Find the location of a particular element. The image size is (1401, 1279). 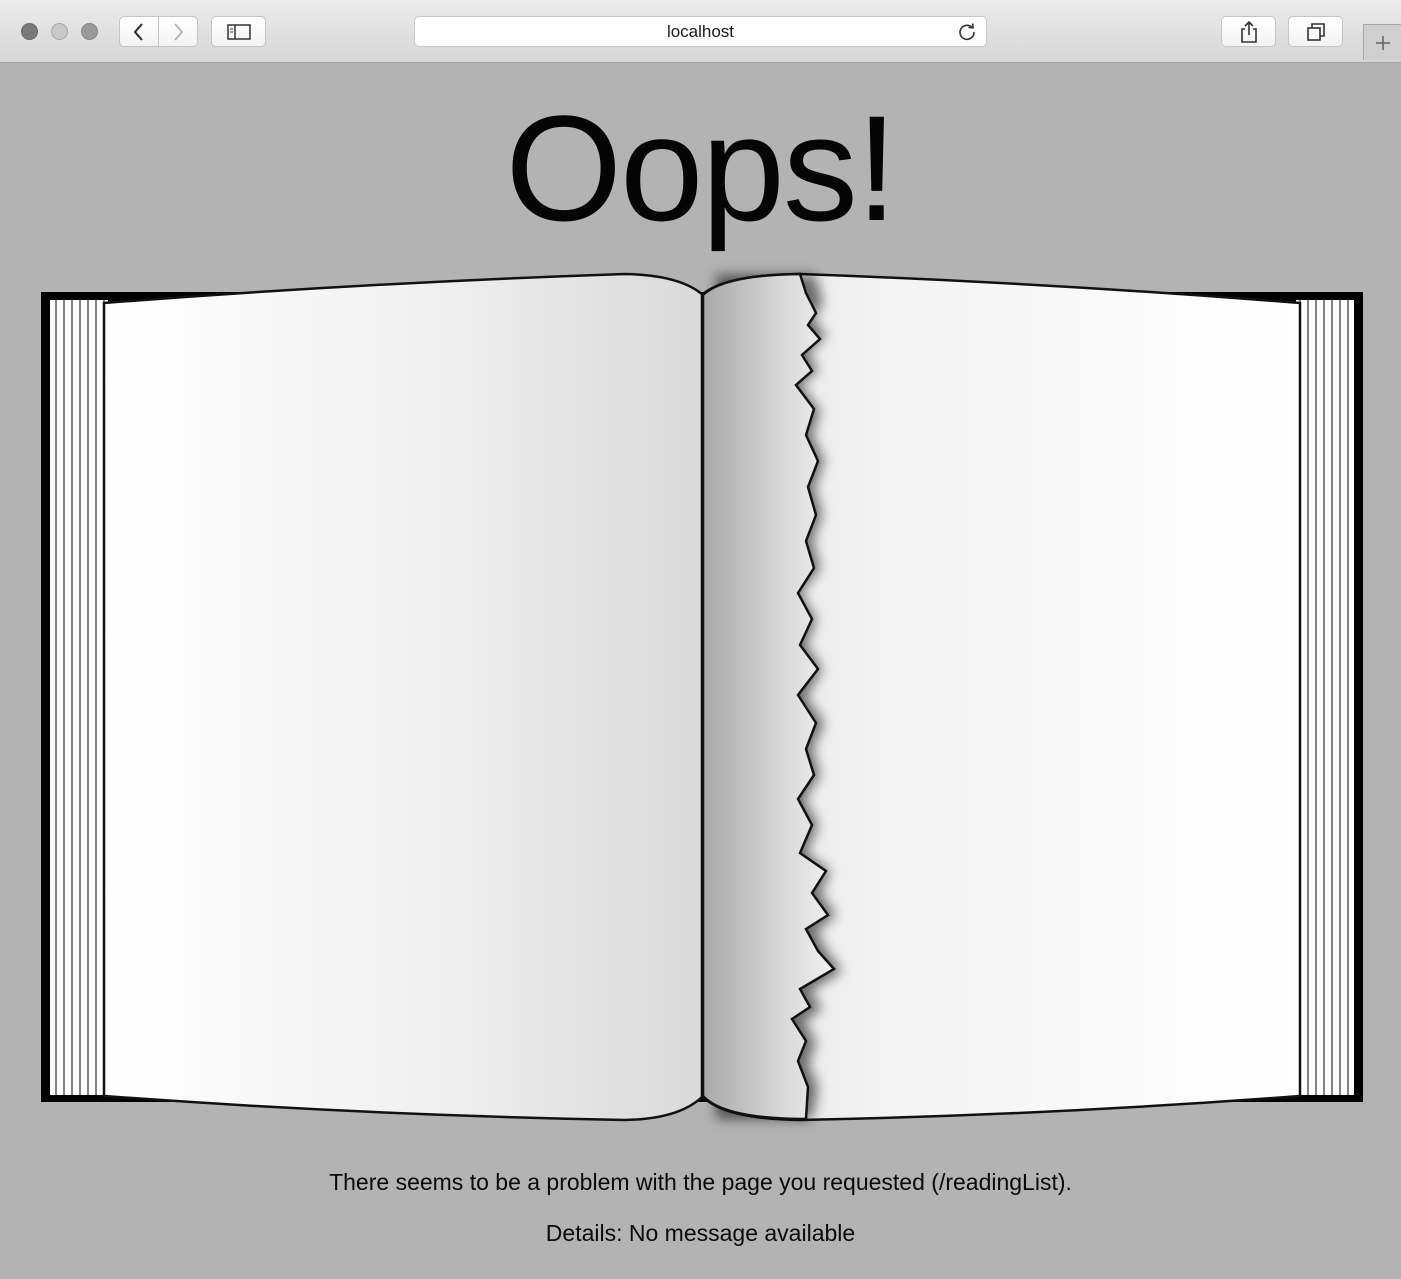

address-text: localhost is located at coordinates (700, 31).